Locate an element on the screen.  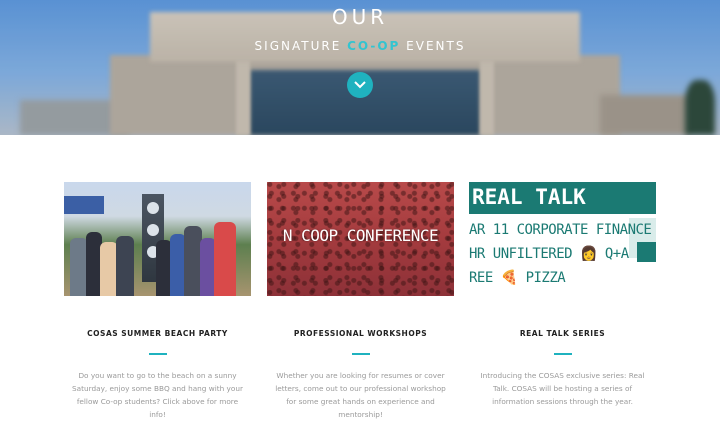
chevron-down-icon is located at coordinates (360, 85).